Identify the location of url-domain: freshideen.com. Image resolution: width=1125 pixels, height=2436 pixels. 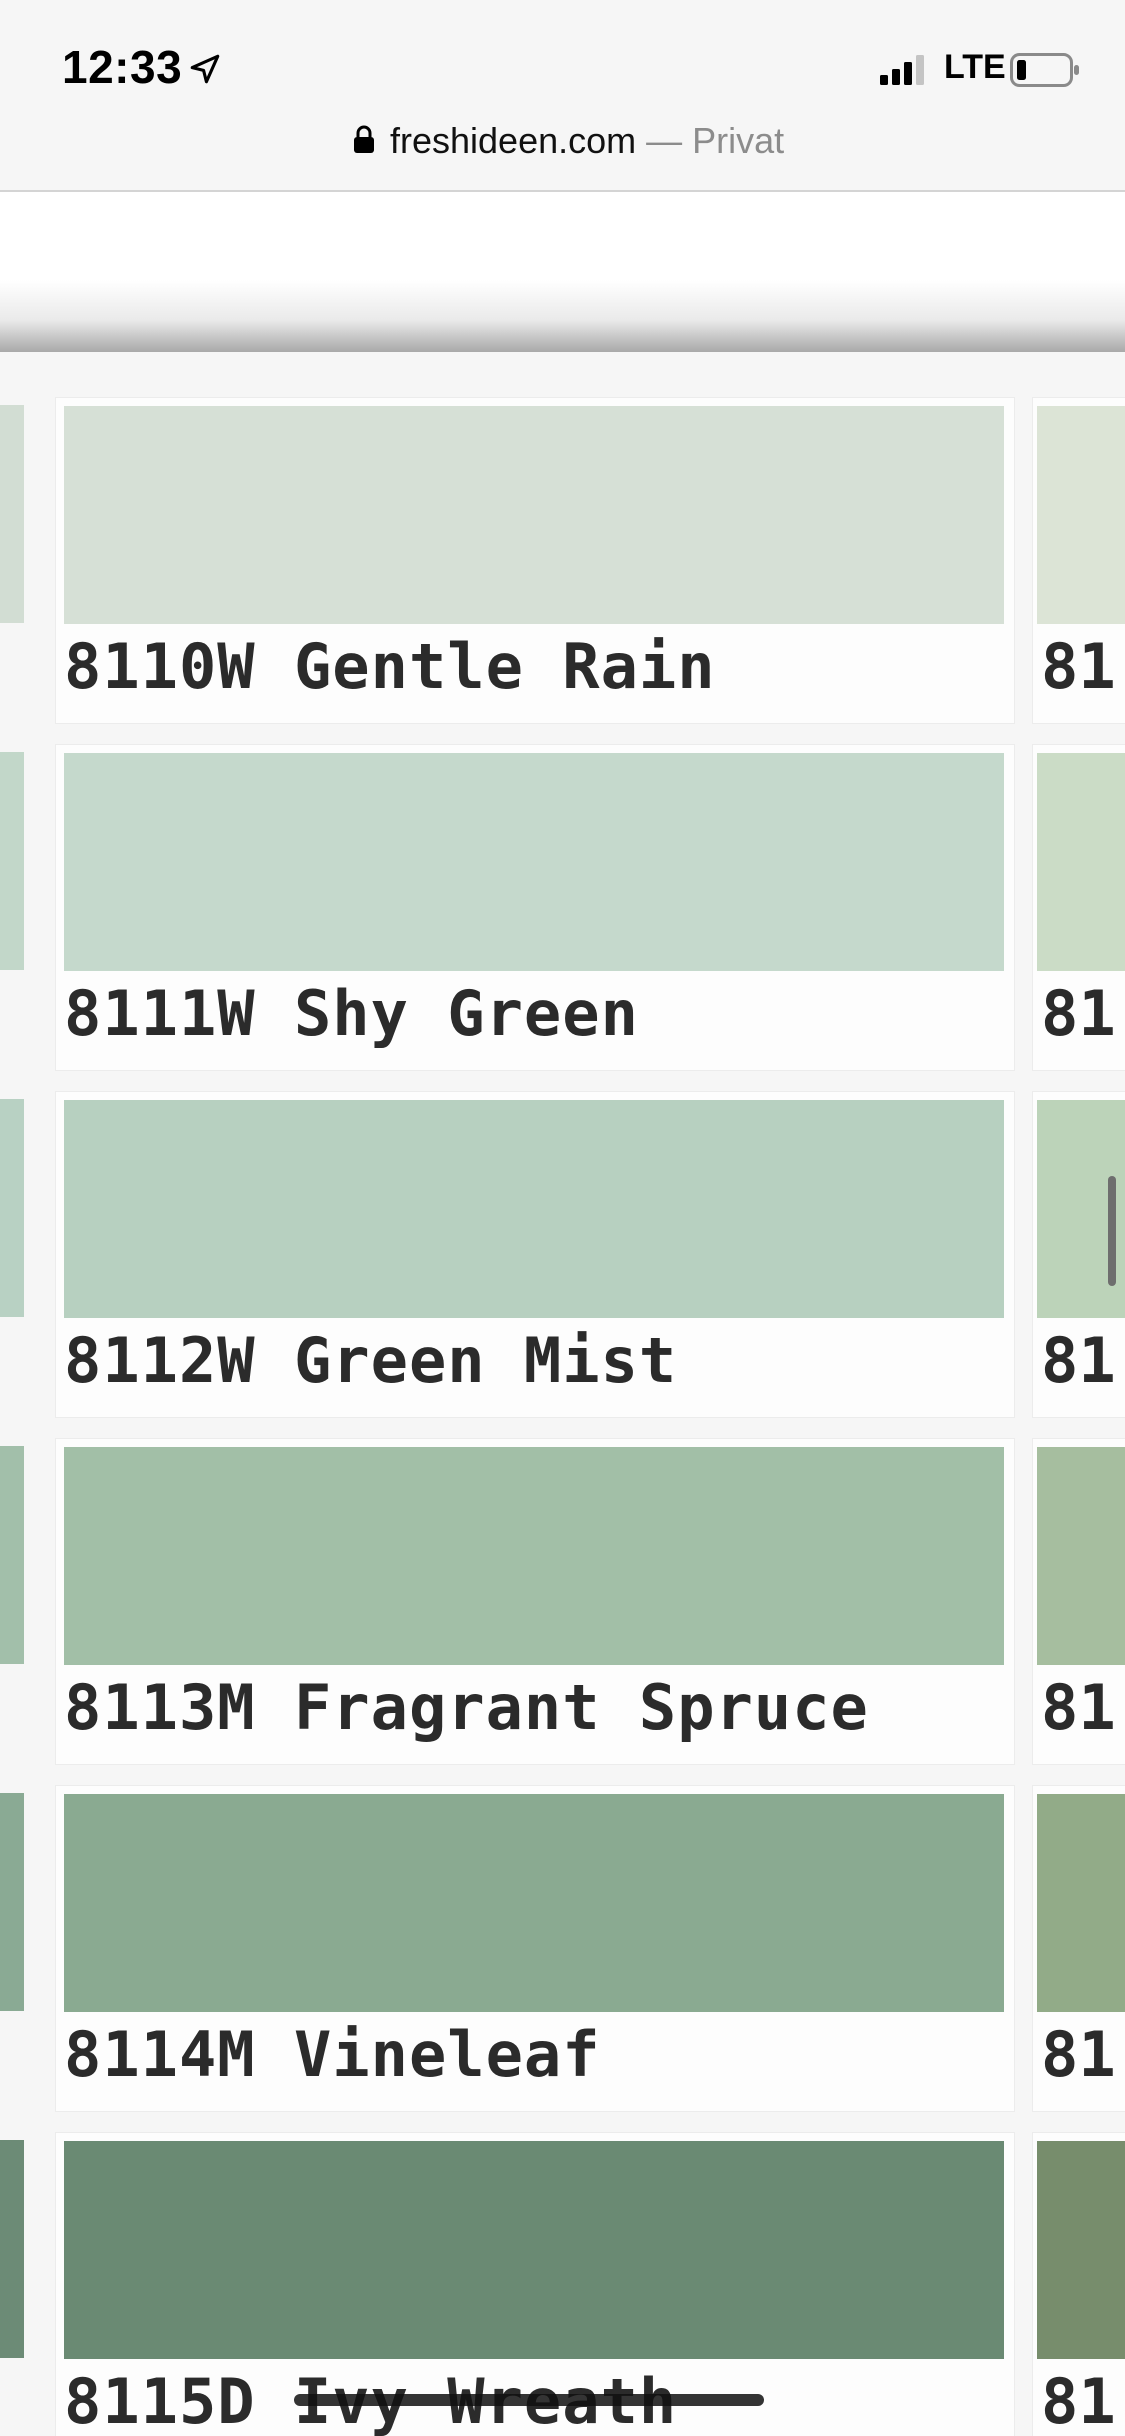
(513, 140).